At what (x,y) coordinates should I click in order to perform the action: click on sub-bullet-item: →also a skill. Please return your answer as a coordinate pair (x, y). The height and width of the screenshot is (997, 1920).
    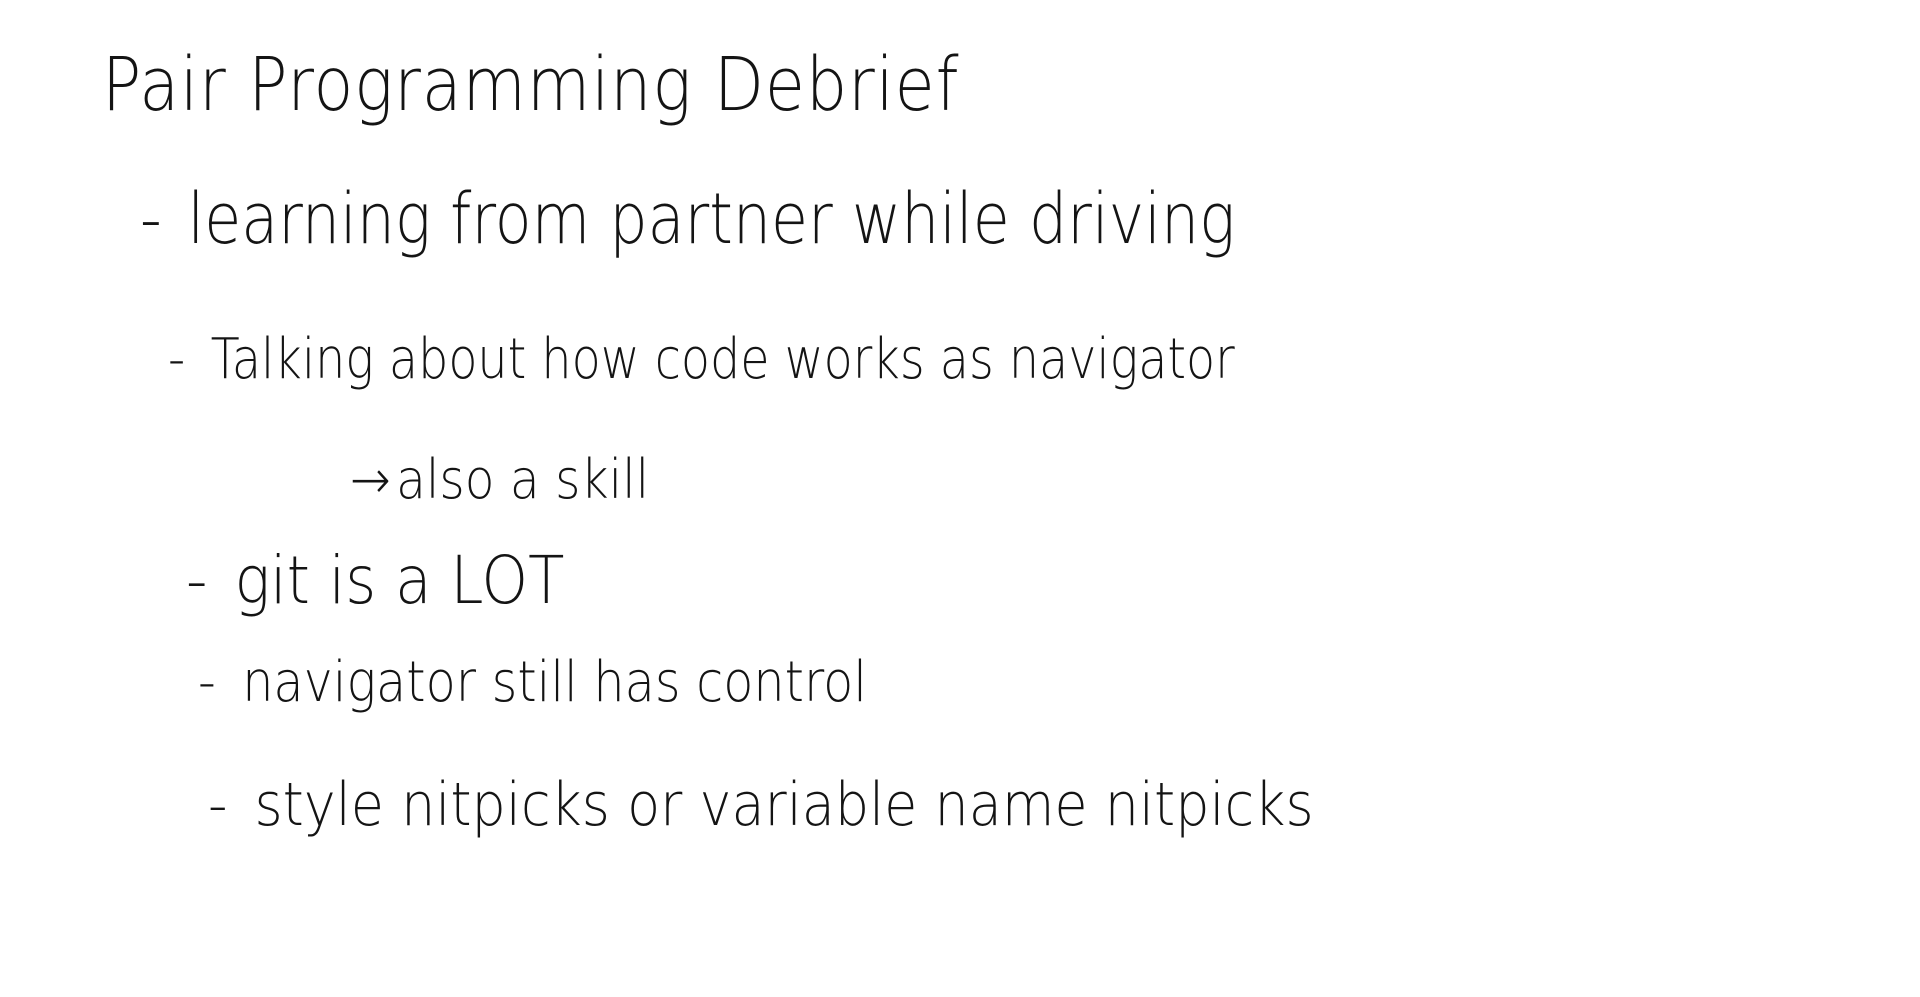
    Looking at the image, I should click on (499, 479).